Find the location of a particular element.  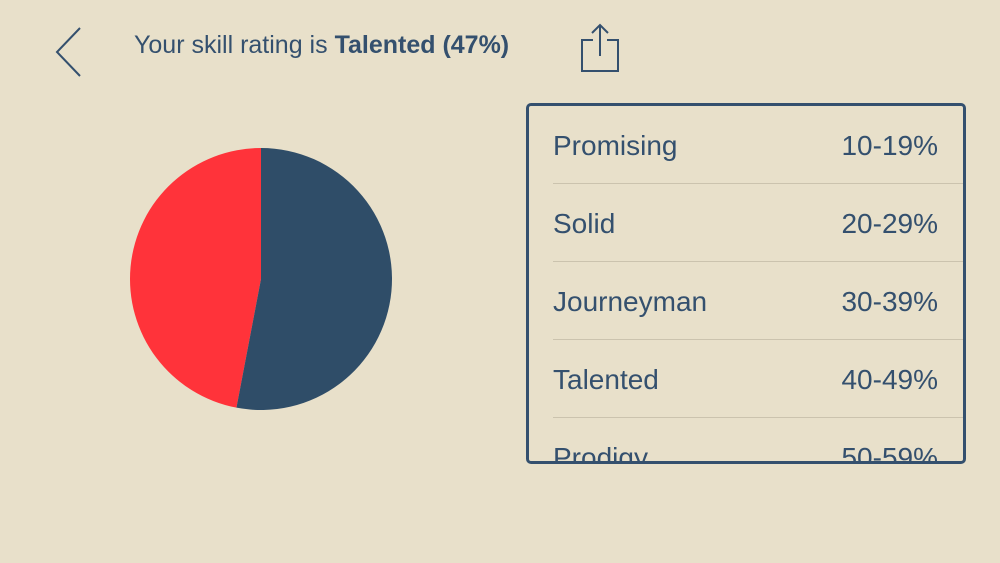

skill-level-range: 20-29% is located at coordinates (889, 223).